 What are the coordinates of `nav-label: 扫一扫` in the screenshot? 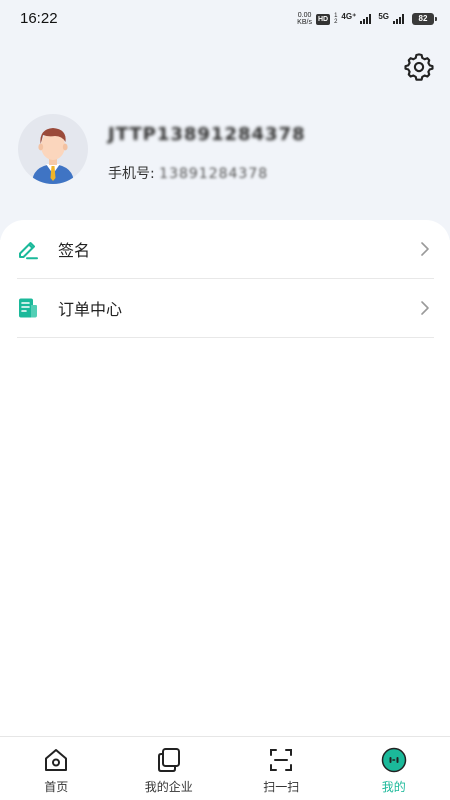 It's located at (281, 787).